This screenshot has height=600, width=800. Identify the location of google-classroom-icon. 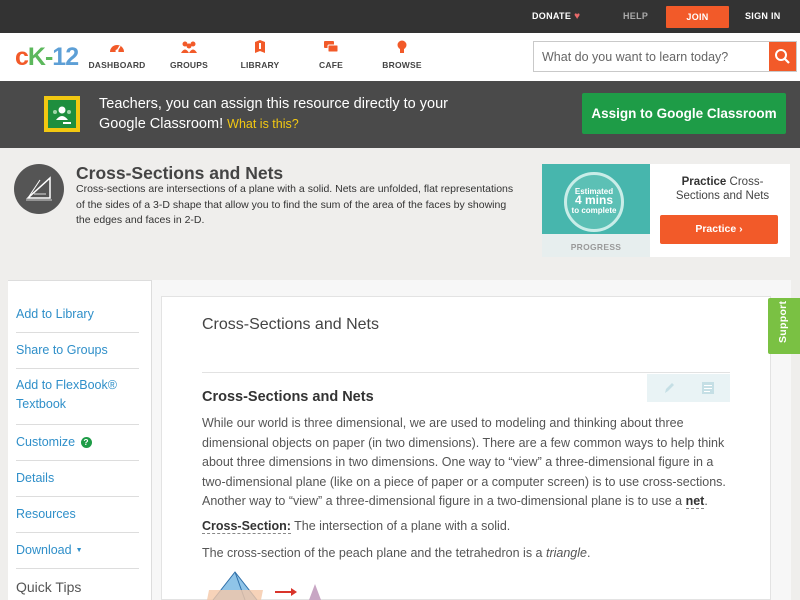
(62, 114).